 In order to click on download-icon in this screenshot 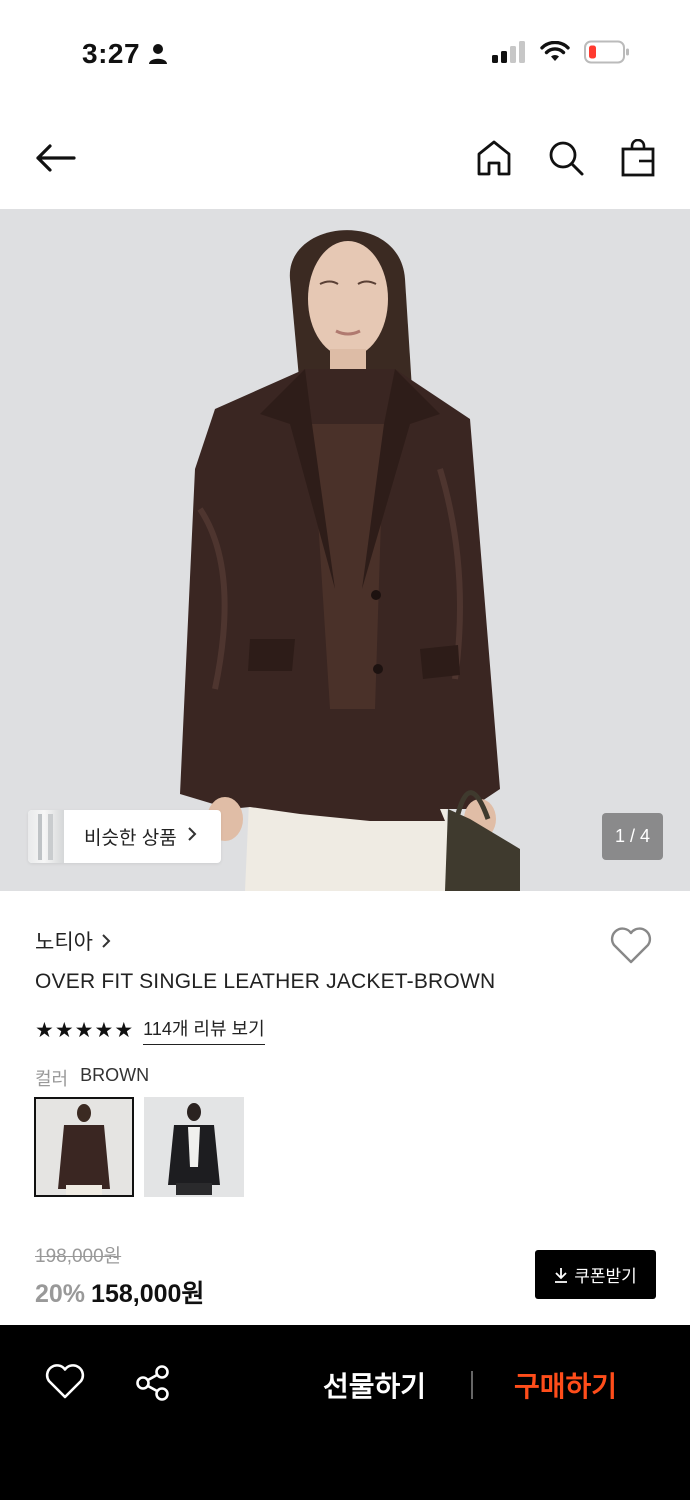, I will do `click(561, 1275)`.